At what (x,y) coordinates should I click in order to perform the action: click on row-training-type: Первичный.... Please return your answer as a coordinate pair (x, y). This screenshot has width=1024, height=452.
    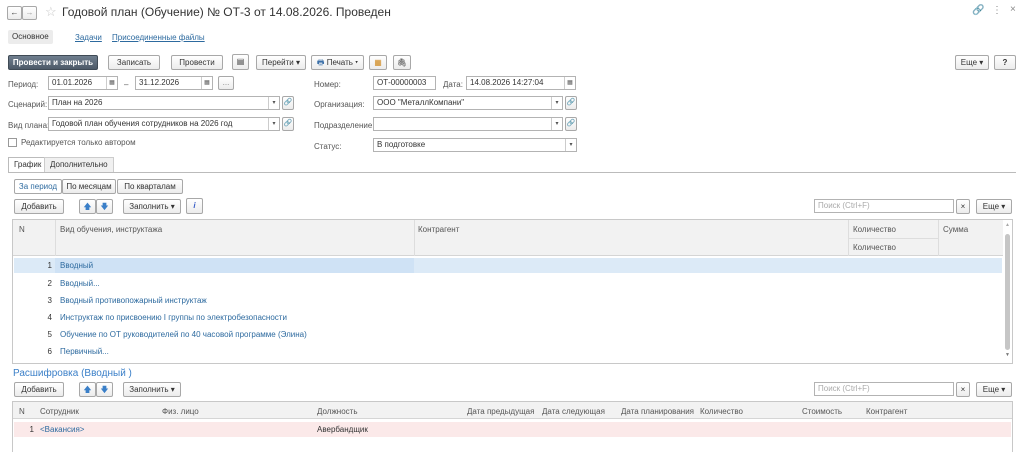
    Looking at the image, I should click on (235, 351).